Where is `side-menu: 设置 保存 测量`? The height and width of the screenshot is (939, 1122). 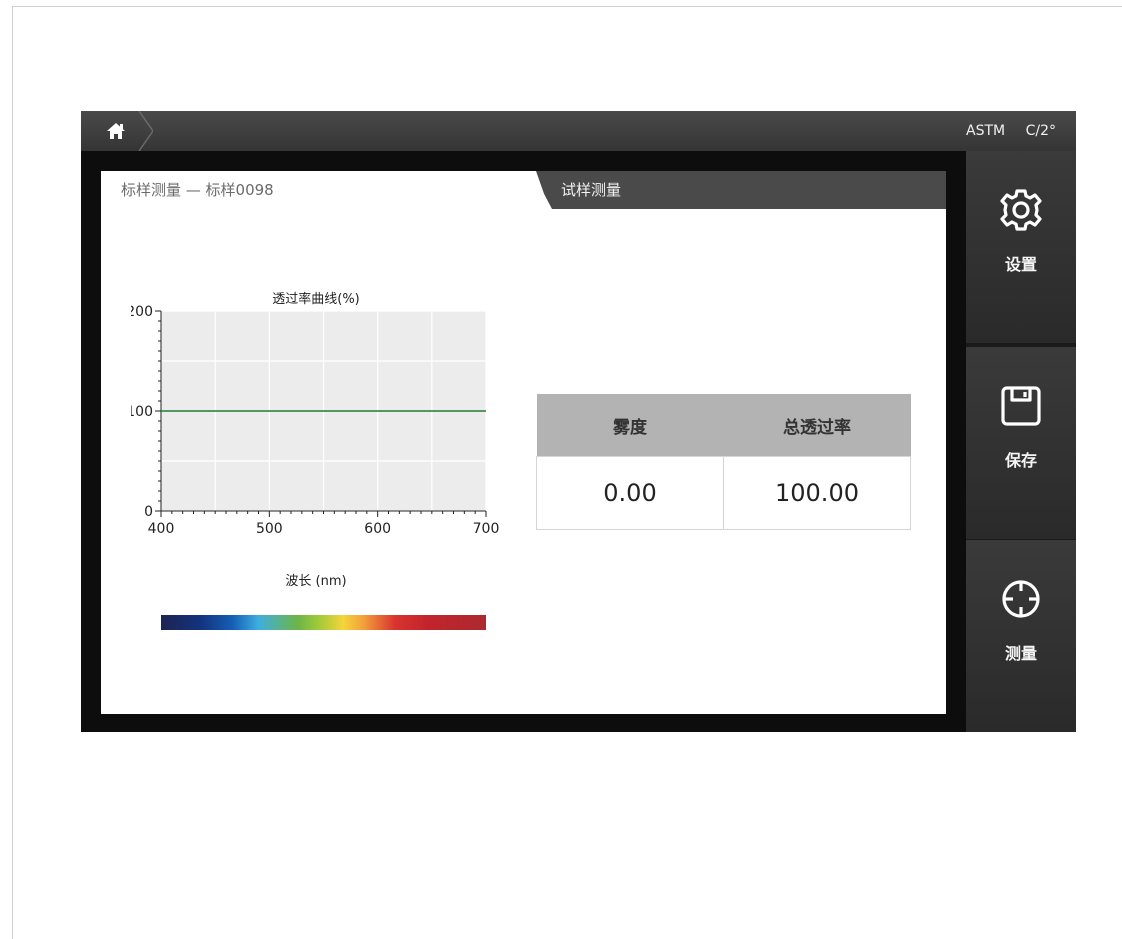 side-menu: 设置 保存 测量 is located at coordinates (1021, 441).